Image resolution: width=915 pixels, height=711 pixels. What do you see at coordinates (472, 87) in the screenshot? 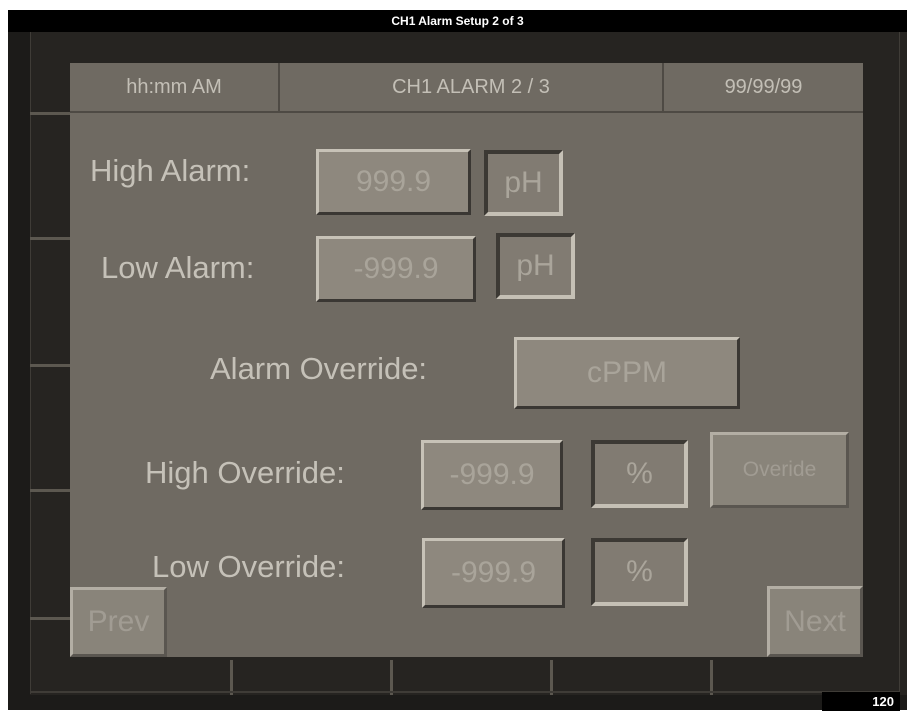
I see `screen-title: CH1 ALARM 2 / 3` at bounding box center [472, 87].